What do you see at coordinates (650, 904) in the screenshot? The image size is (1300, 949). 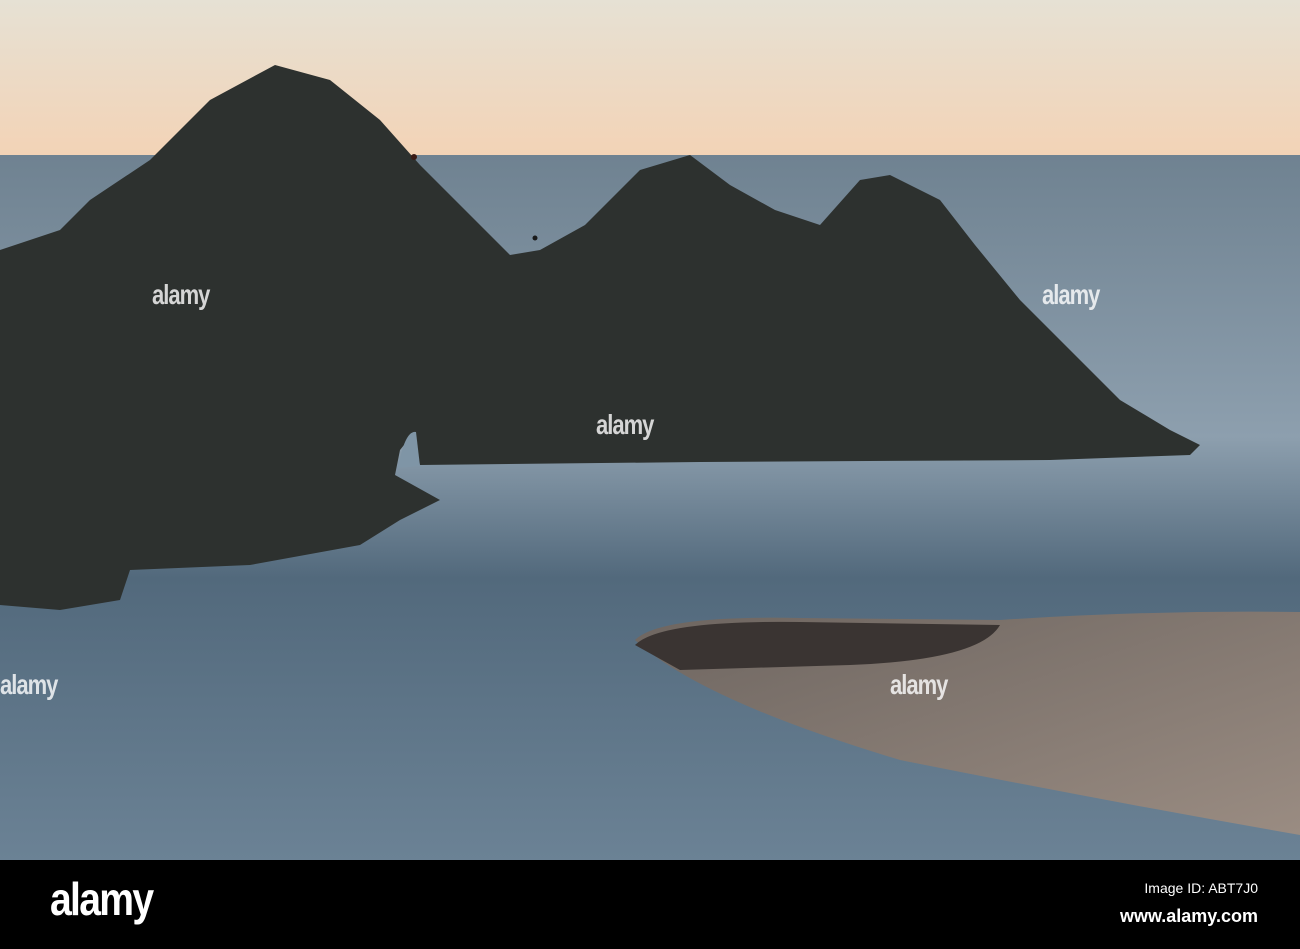 I see `footer-bar: alamy Image ID: ABT7J0 www.alamy.com` at bounding box center [650, 904].